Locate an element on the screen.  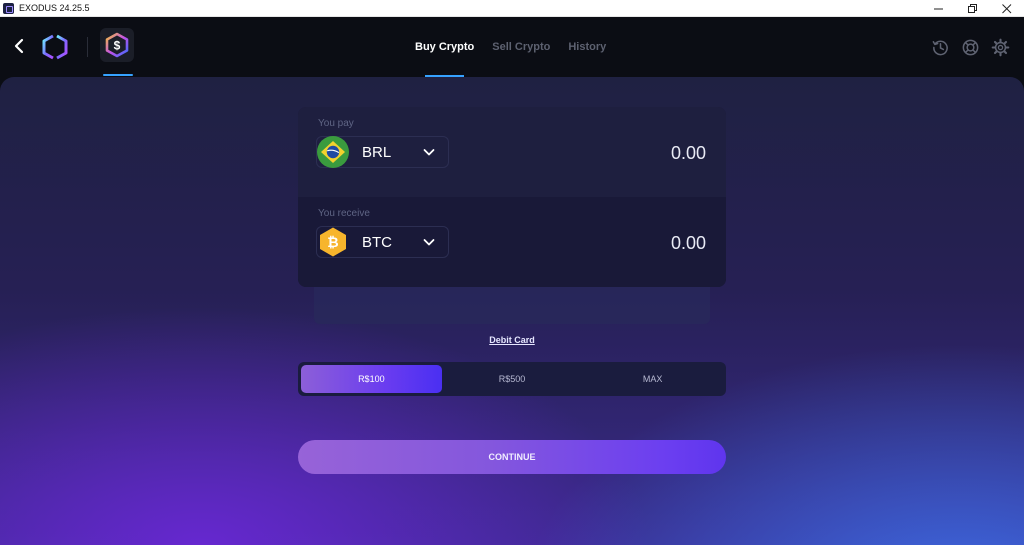
pay-label: You pay is located at coordinates (336, 123).